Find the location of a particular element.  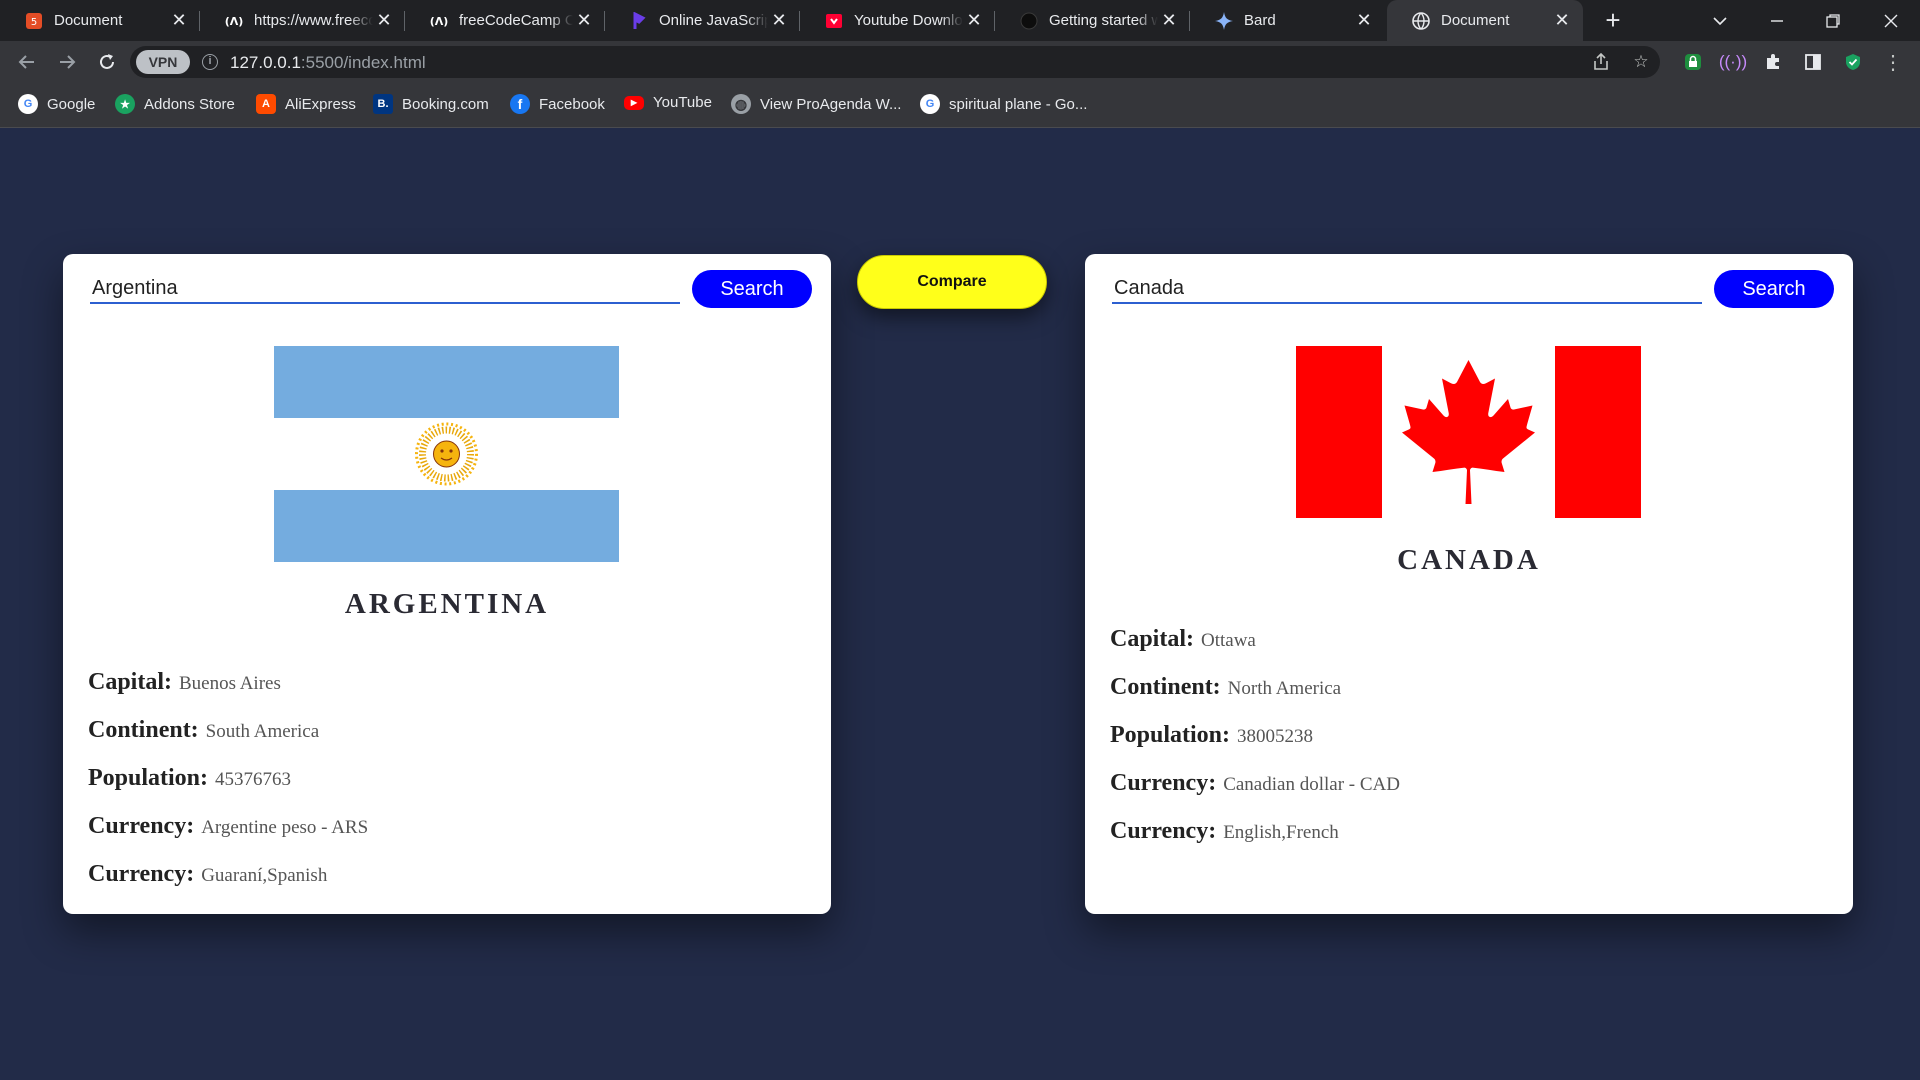

info-row-capital: Capital: Ottawa is located at coordinates (1183, 639).